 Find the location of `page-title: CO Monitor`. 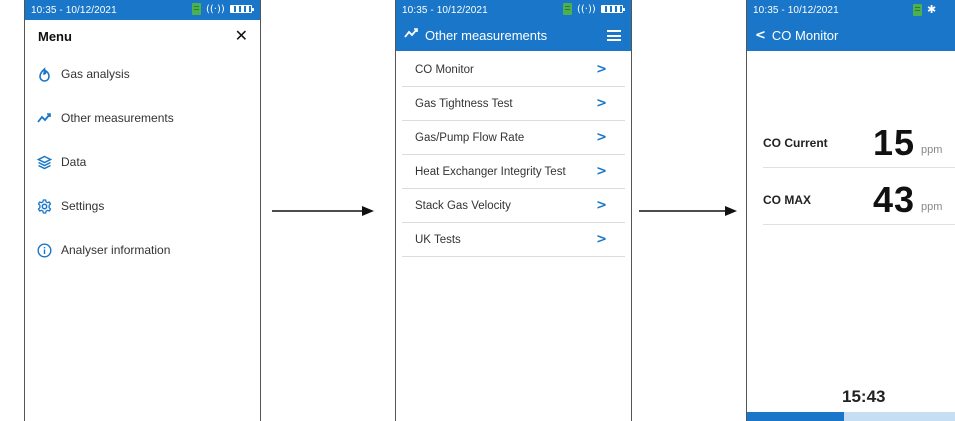

page-title: CO Monitor is located at coordinates (805, 35).